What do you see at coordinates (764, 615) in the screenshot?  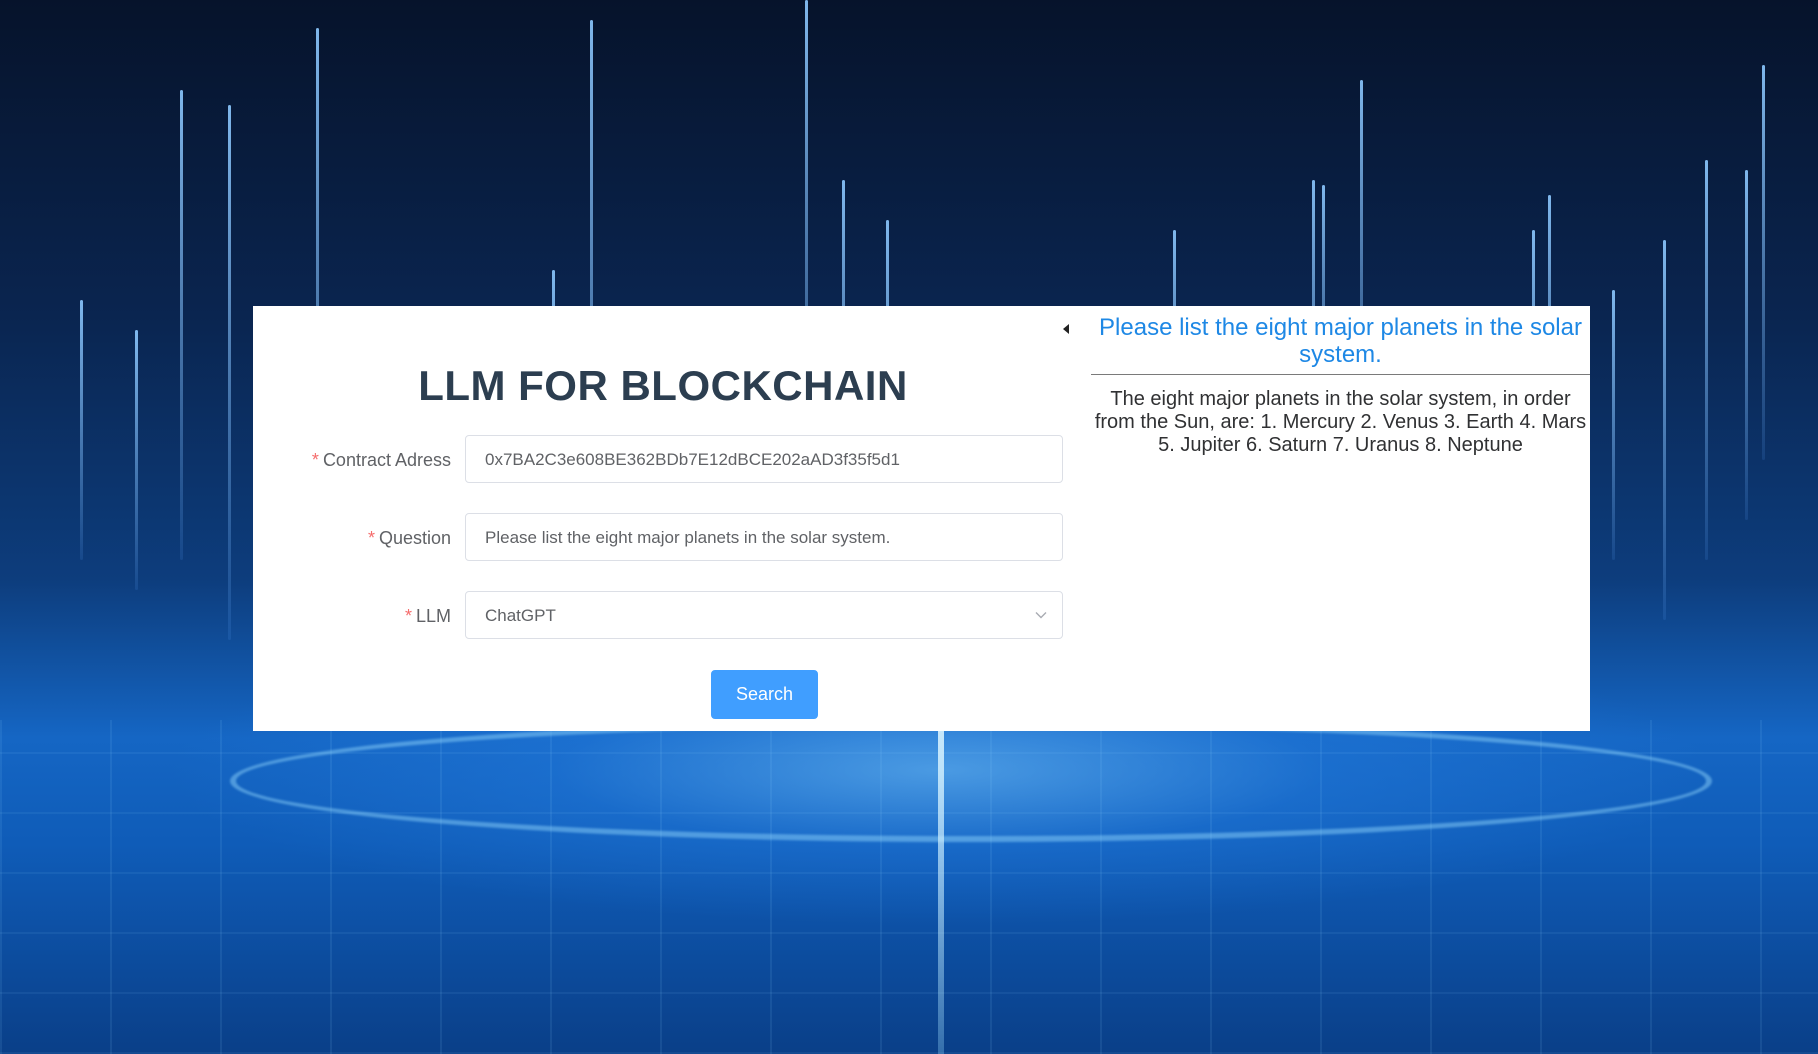 I see `llm-select: ChatGPT` at bounding box center [764, 615].